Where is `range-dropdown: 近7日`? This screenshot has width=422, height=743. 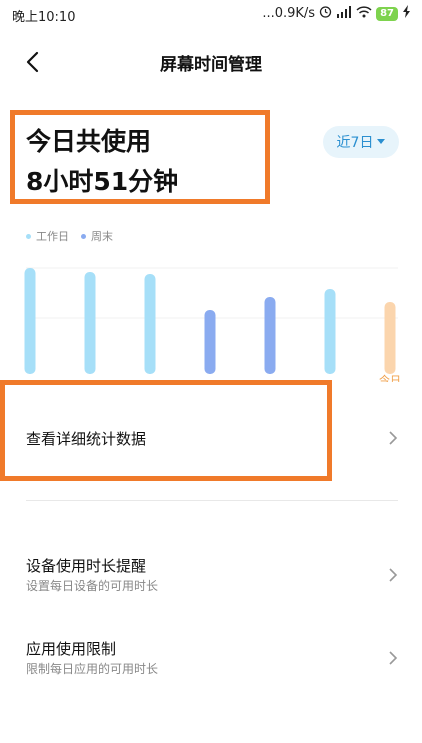
range-dropdown: 近7日 is located at coordinates (361, 142).